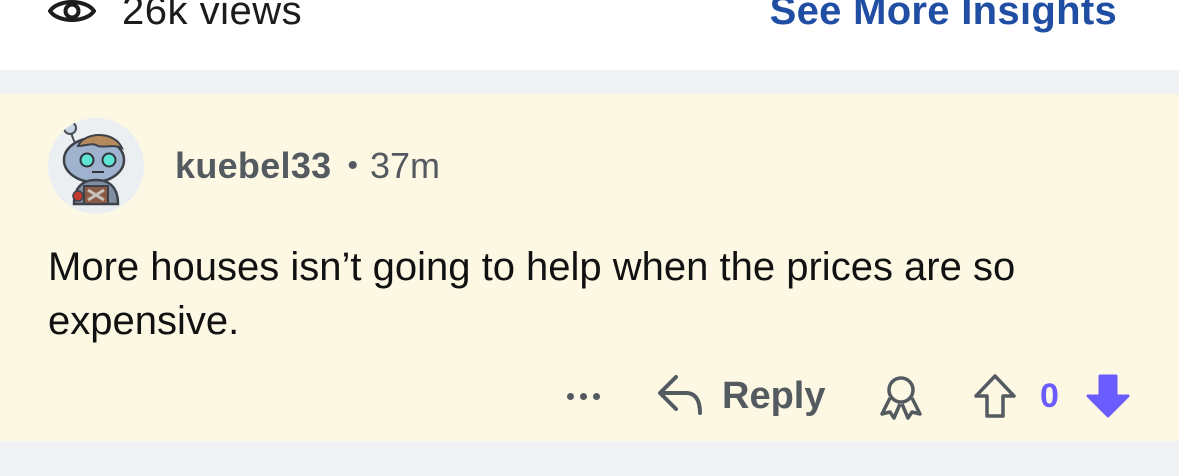  I want to click on comment-actions: Reply 0, so click(589, 396).